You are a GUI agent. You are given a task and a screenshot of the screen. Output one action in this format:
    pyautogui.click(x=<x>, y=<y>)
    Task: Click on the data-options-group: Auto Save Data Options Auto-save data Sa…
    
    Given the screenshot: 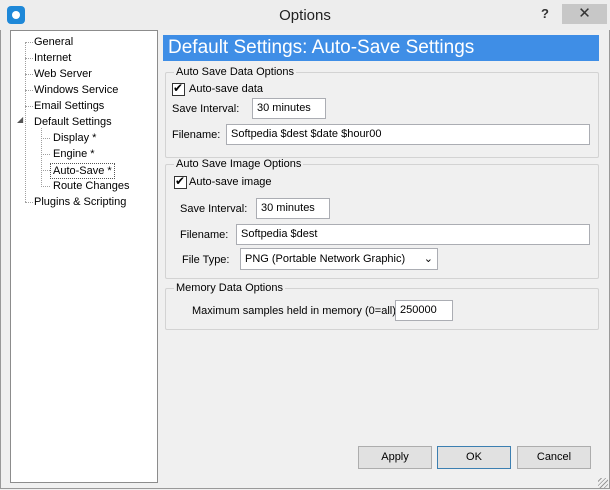 What is the action you would take?
    pyautogui.click(x=382, y=112)
    